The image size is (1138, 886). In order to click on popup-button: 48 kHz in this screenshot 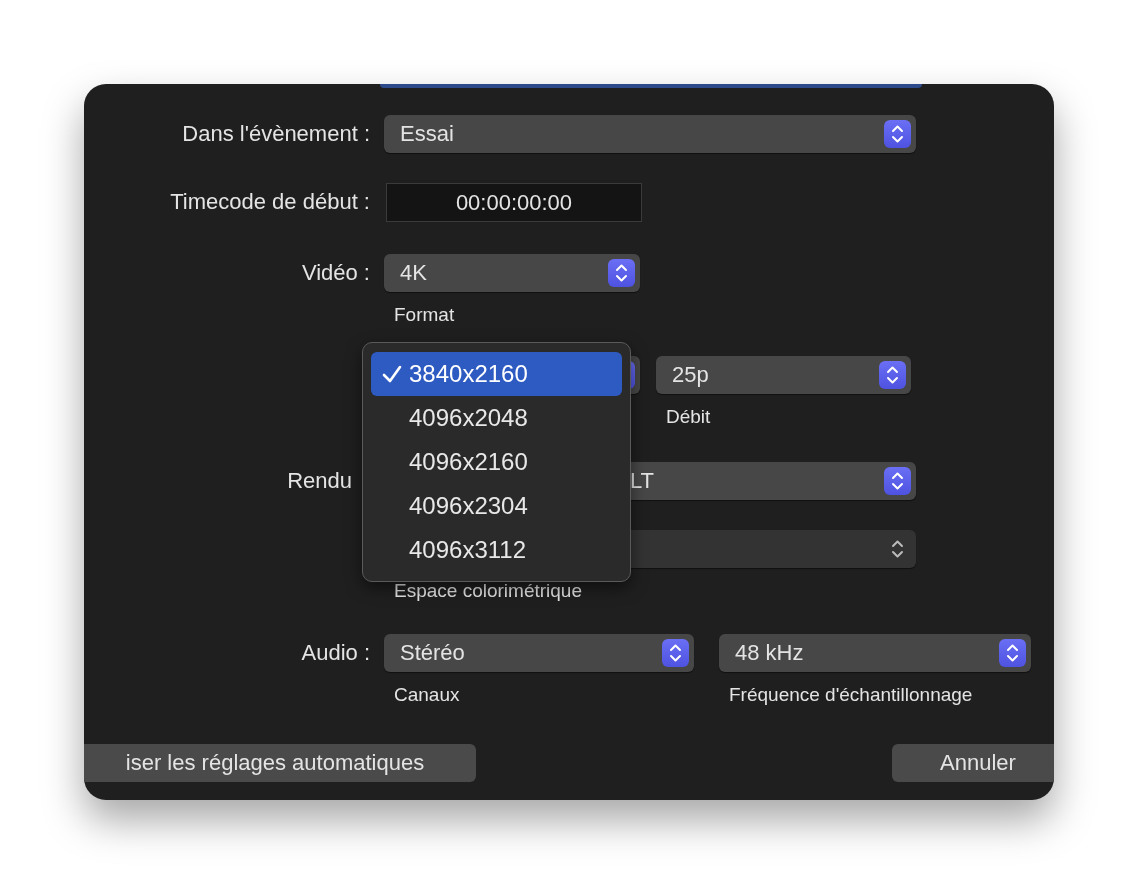, I will do `click(875, 653)`.